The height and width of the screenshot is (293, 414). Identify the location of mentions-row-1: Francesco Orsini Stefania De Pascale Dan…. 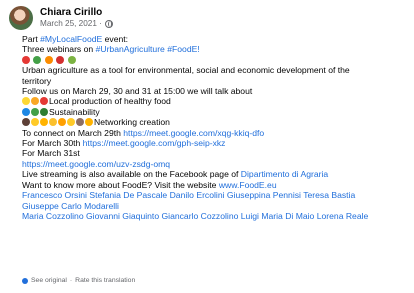
(215, 195).